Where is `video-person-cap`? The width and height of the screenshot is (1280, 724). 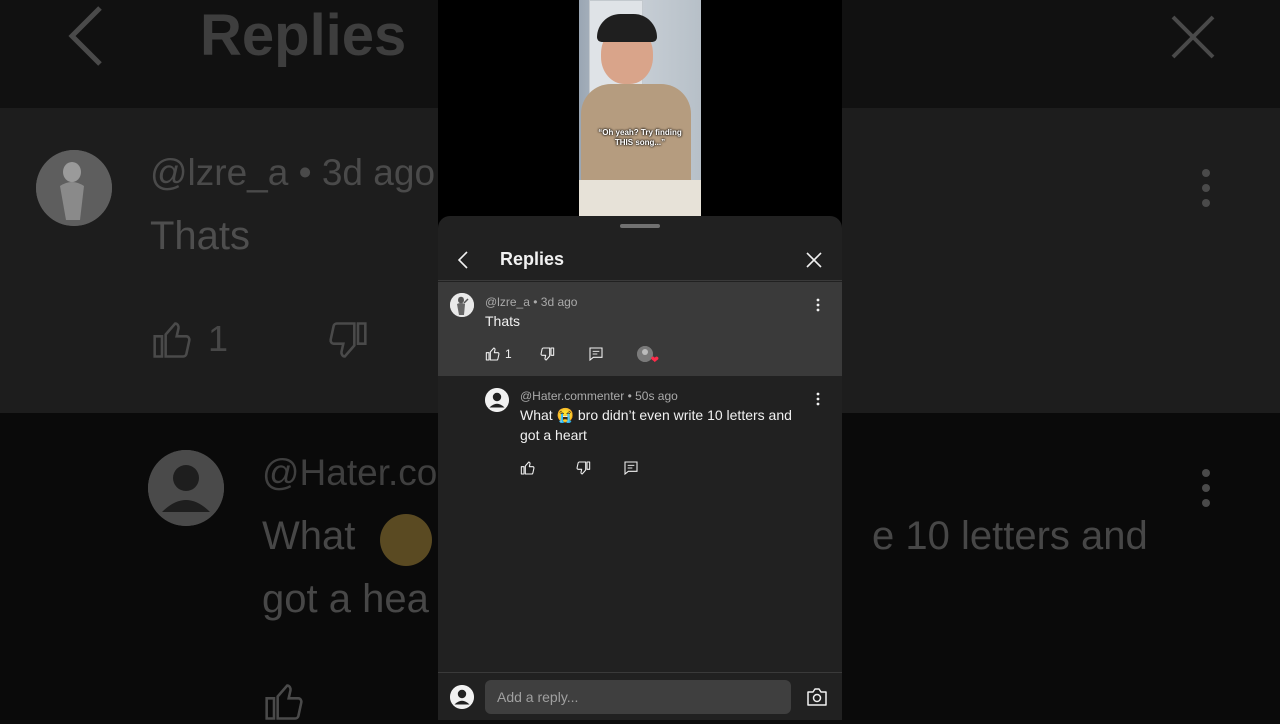 video-person-cap is located at coordinates (627, 28).